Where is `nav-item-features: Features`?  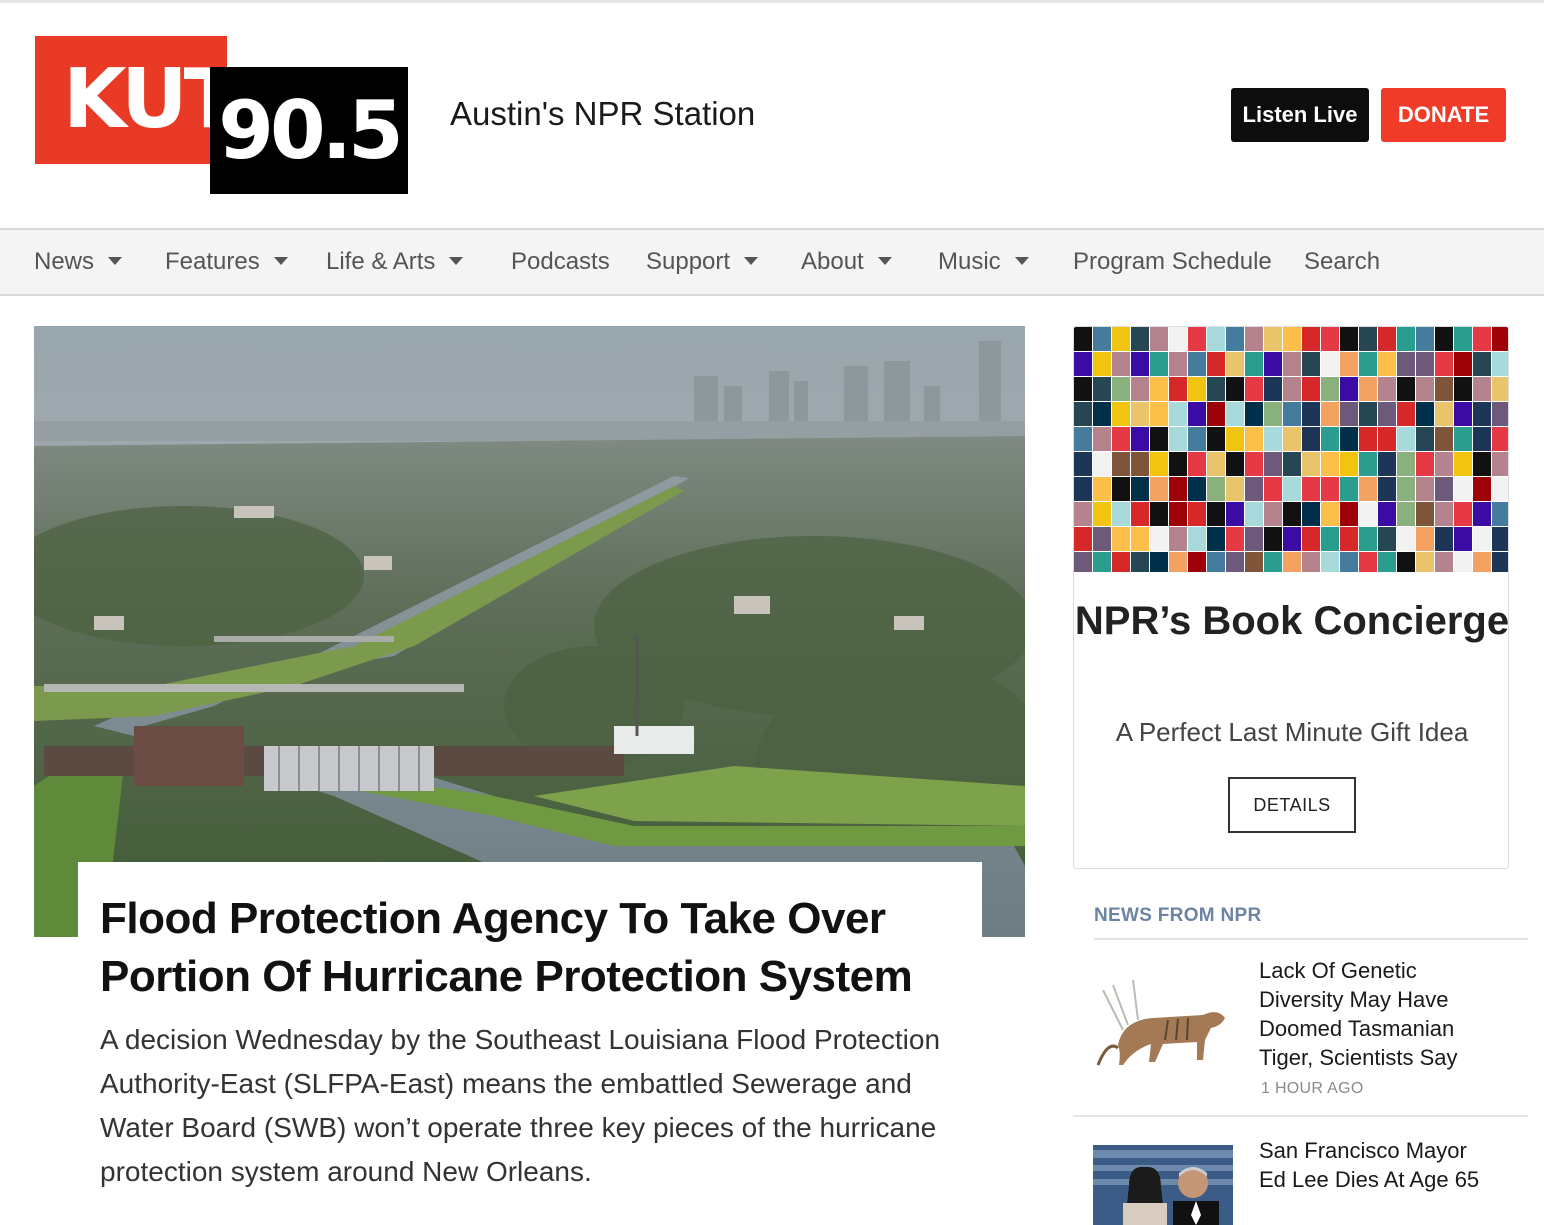
nav-item-features: Features is located at coordinates (226, 262).